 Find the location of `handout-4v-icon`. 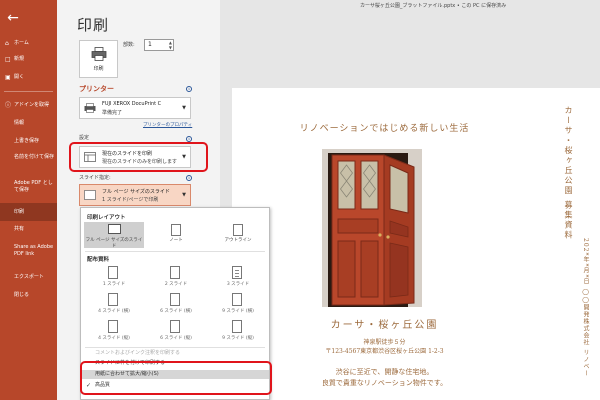

handout-4v-icon is located at coordinates (113, 326).